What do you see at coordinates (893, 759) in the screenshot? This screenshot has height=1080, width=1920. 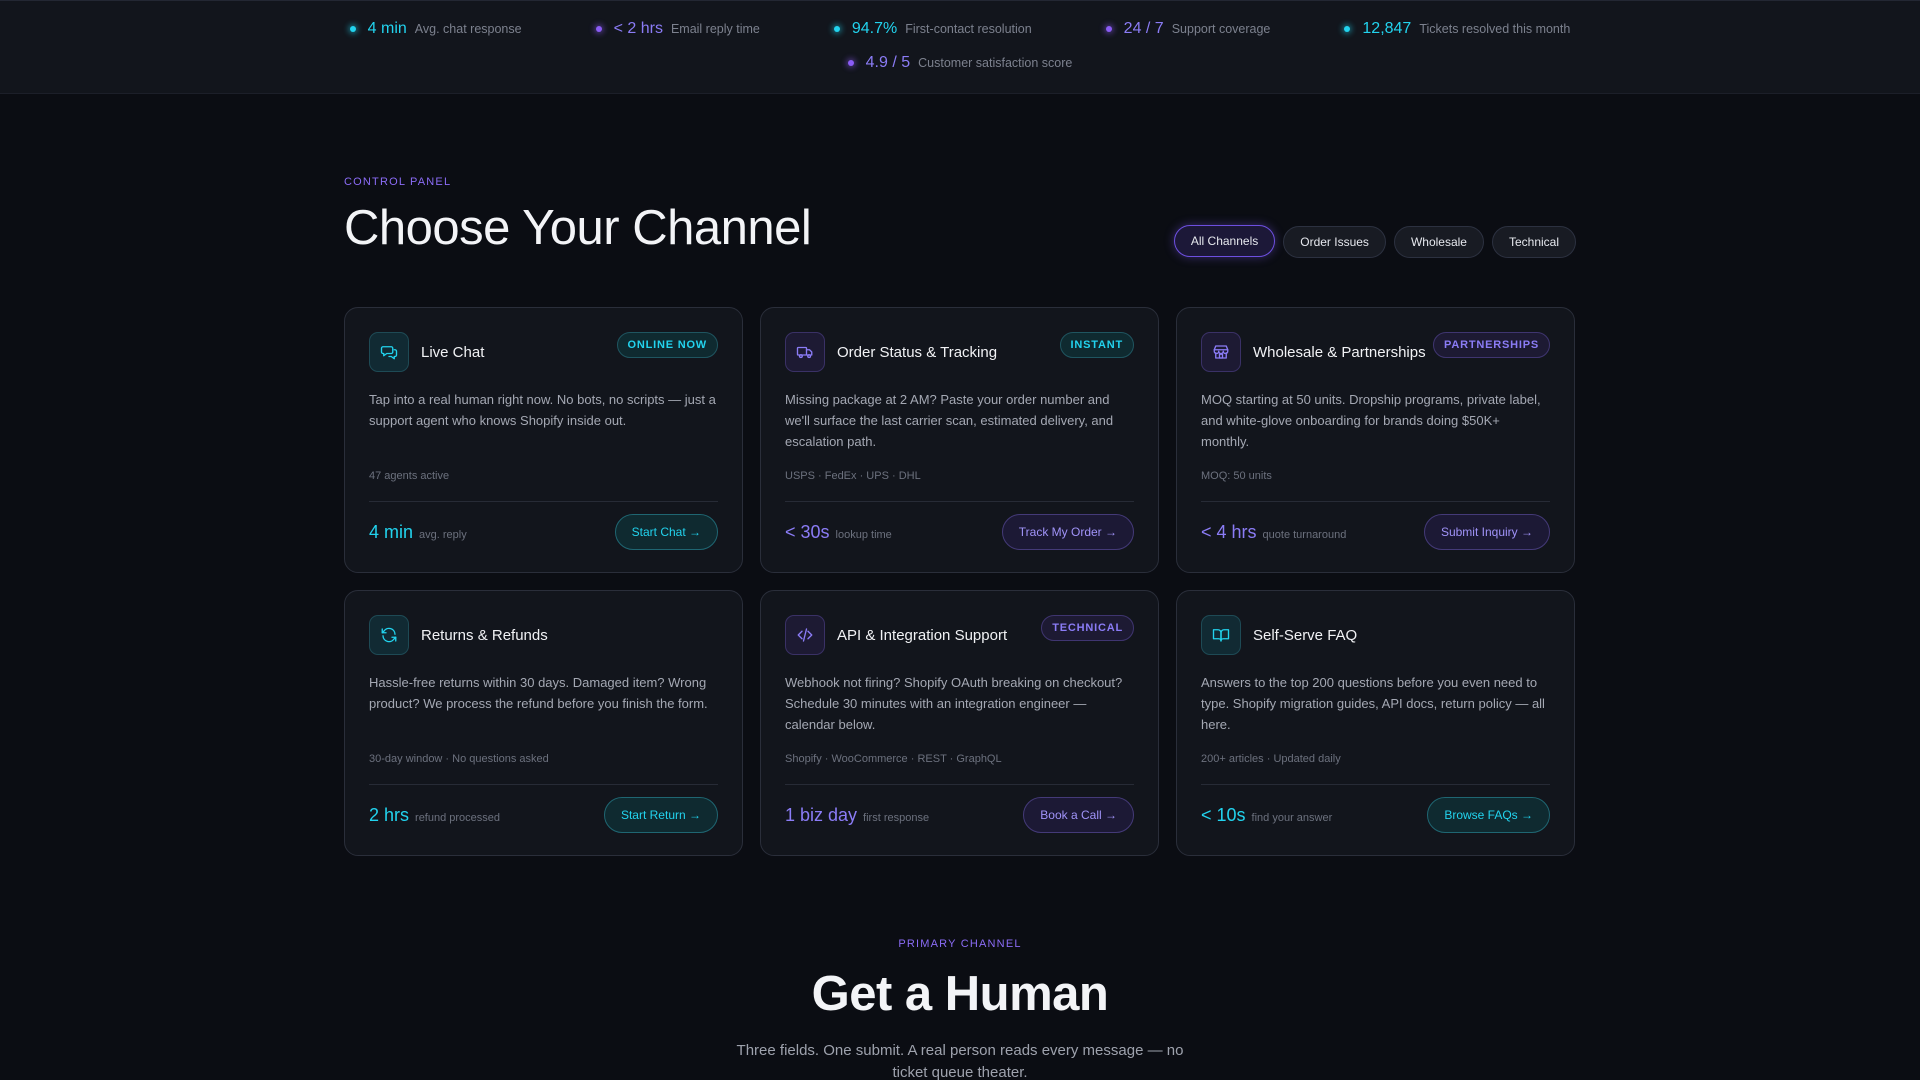 I see `card-meta: Shopify · WooCommerce · REST · GraphQL` at bounding box center [893, 759].